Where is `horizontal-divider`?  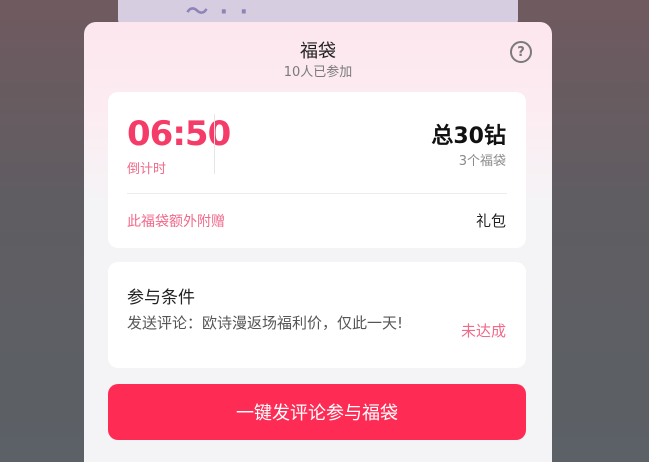 horizontal-divider is located at coordinates (317, 193).